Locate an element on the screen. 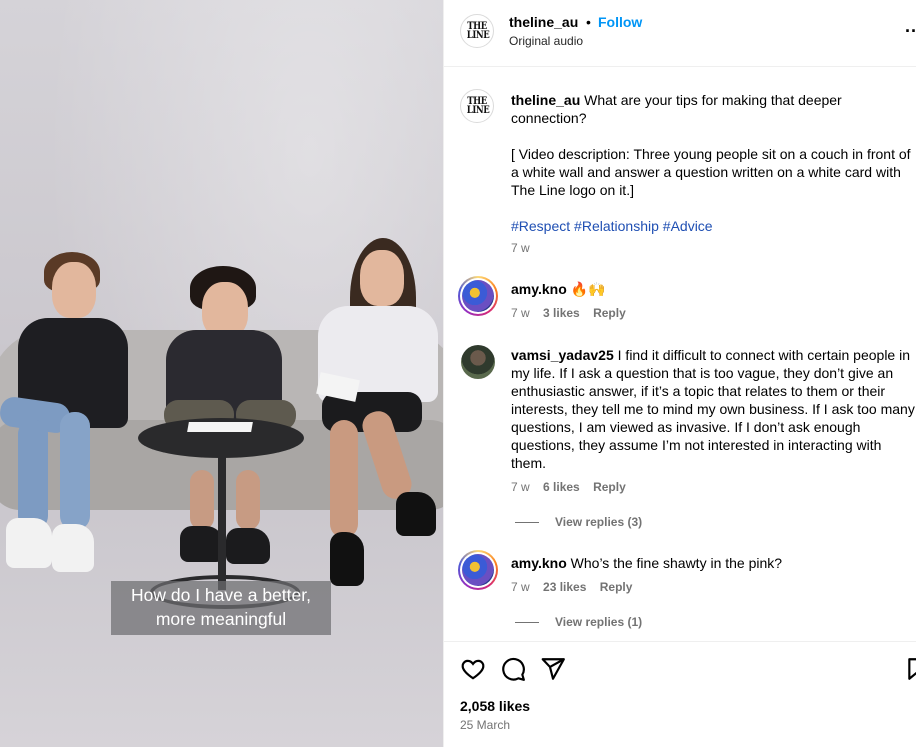 This screenshot has width=916, height=747. hashtag-link: #Relationship is located at coordinates (616, 226).